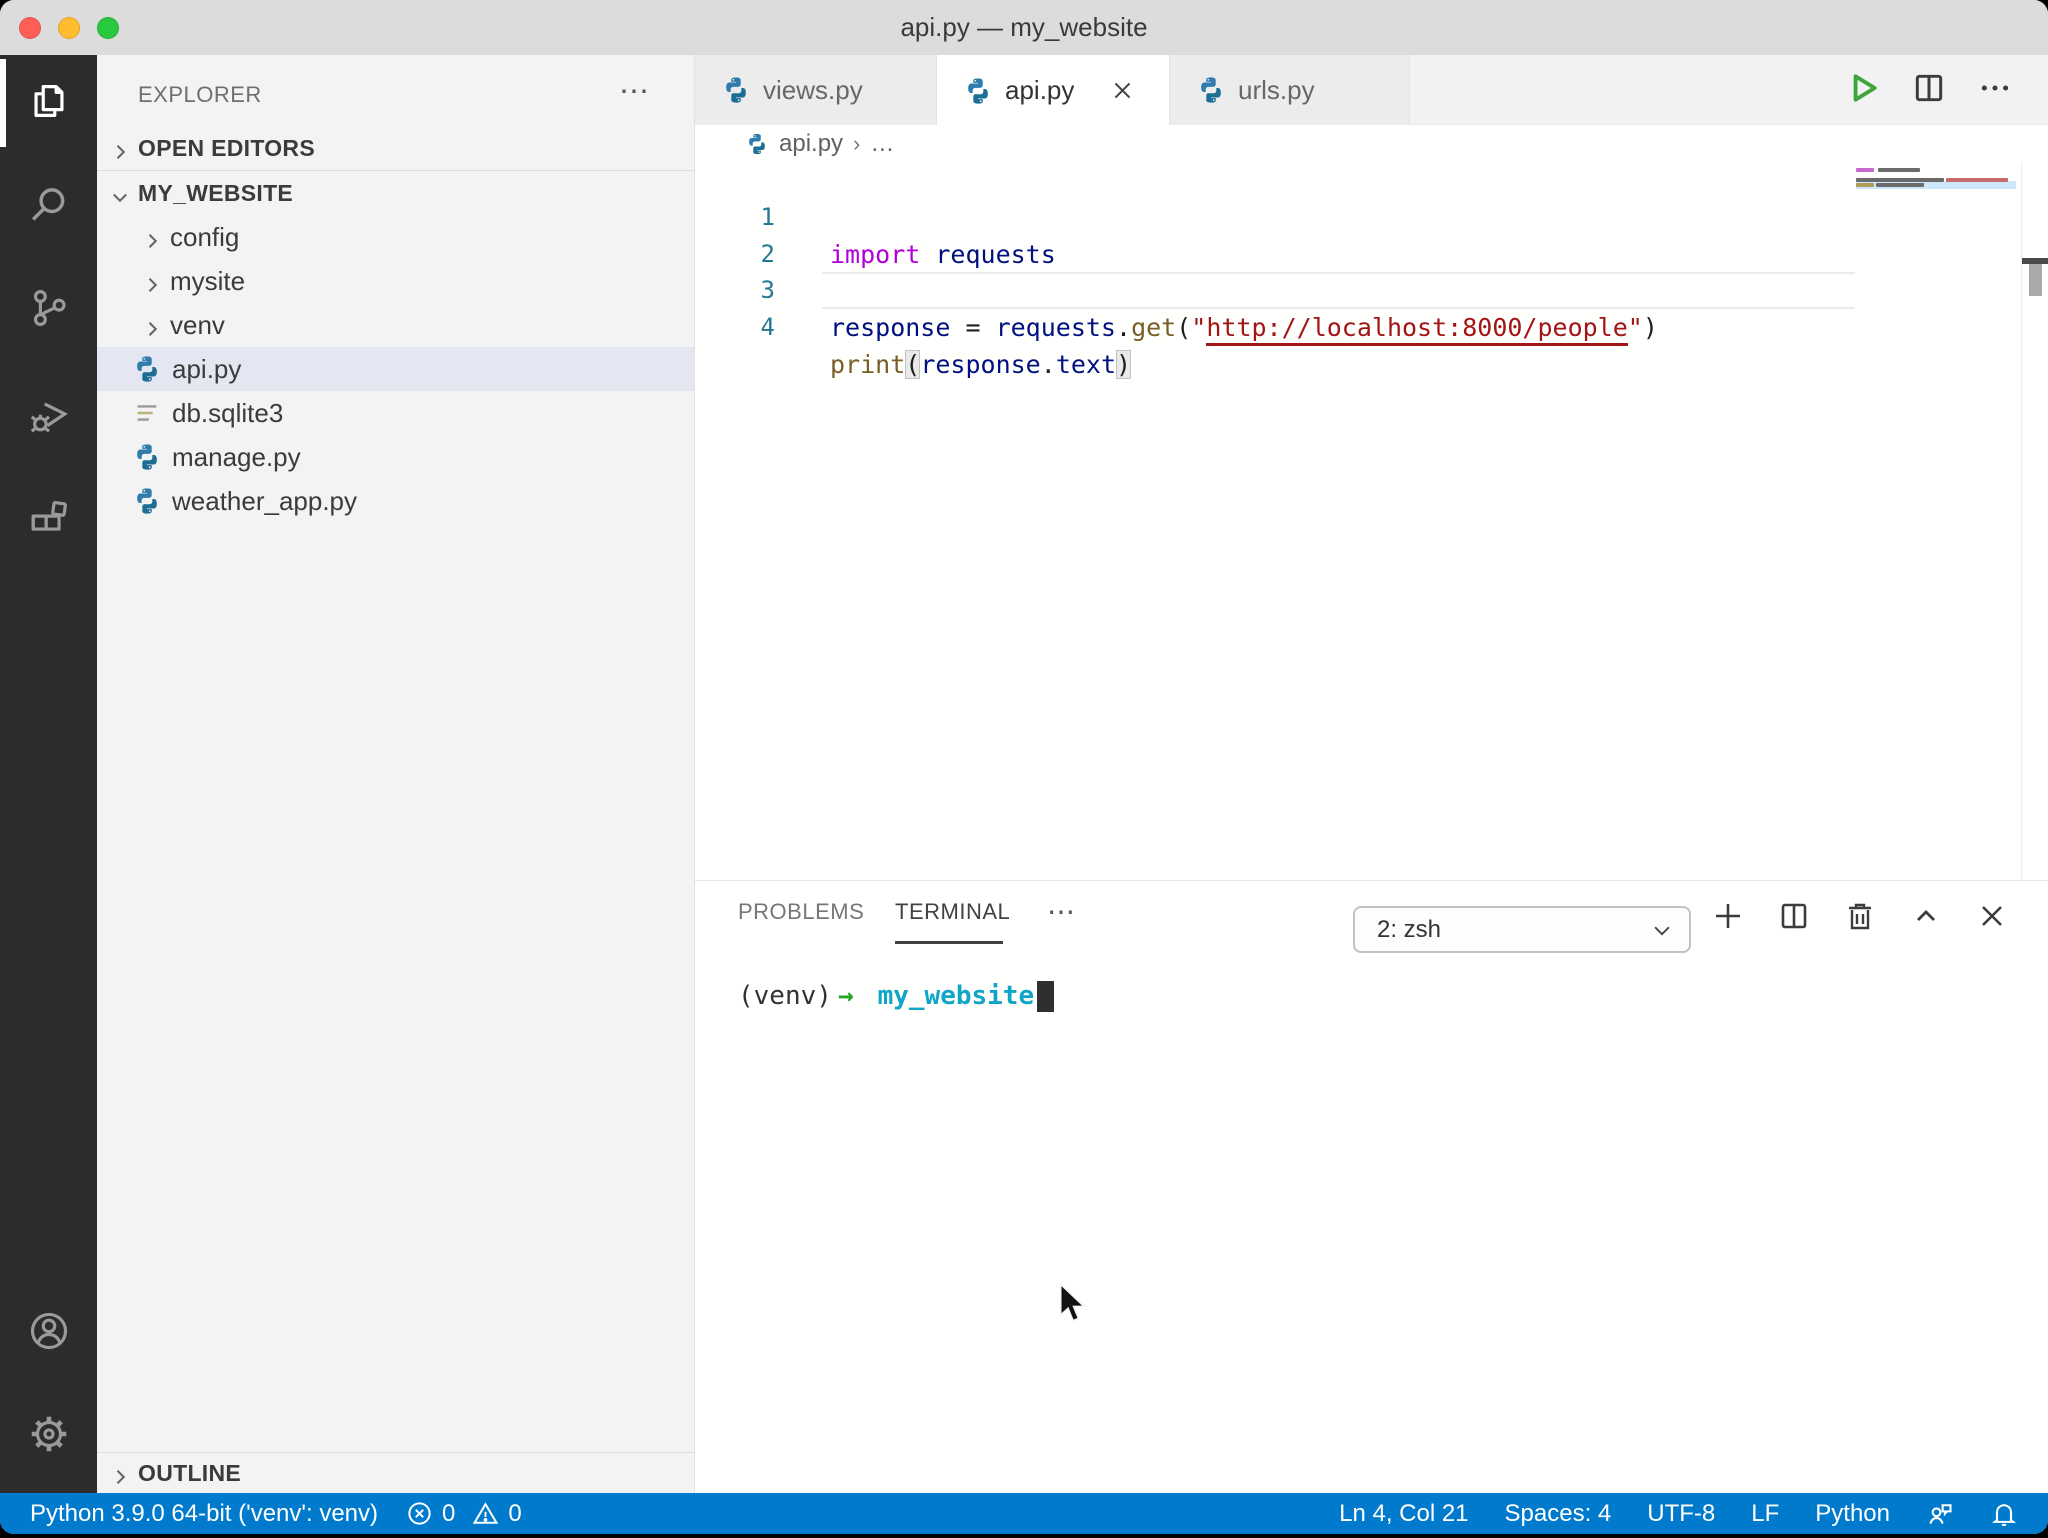  What do you see at coordinates (1992, 918) in the screenshot?
I see `close-panel-icon` at bounding box center [1992, 918].